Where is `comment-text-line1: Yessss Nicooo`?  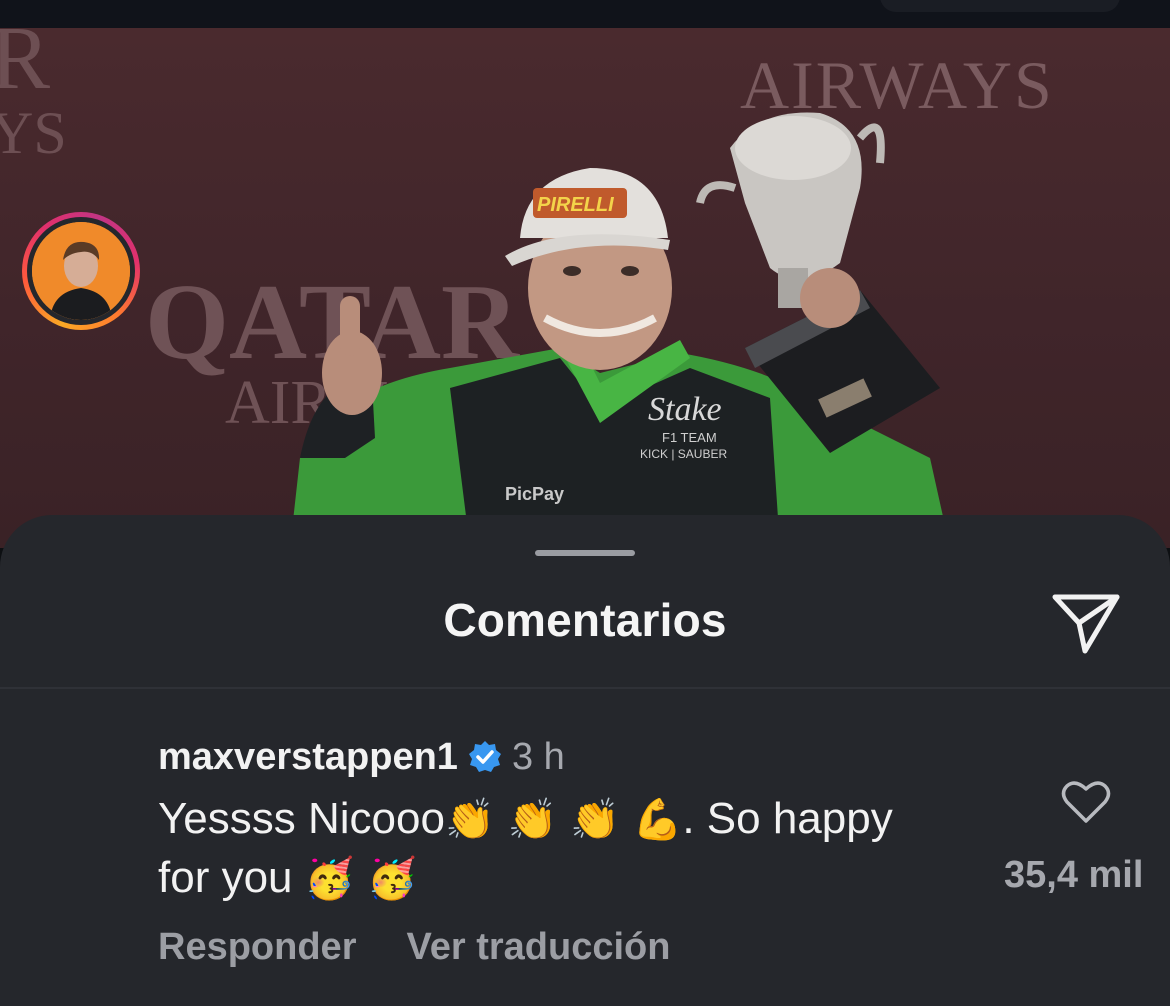
comment-text-line1: Yessss Nicooo is located at coordinates (301, 818).